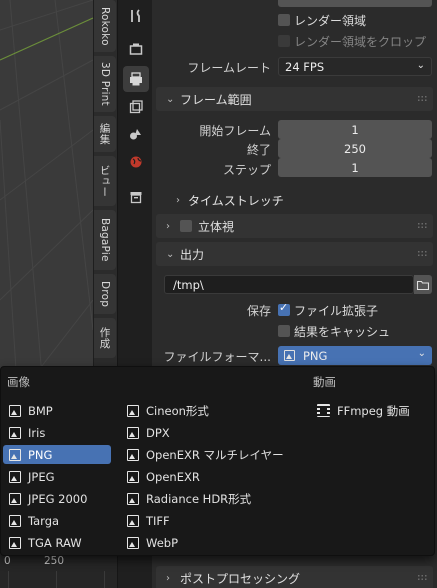 This screenshot has width=437, height=588. I want to click on timeline: 0 250, so click(58, 570).